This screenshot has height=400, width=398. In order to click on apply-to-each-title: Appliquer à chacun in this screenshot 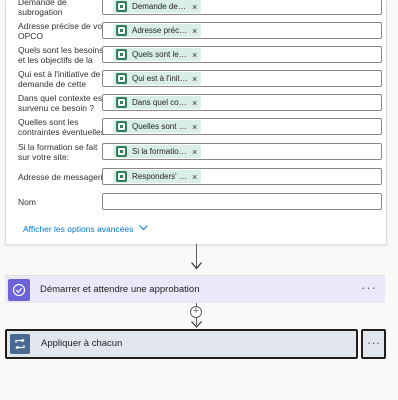, I will do `click(82, 343)`.